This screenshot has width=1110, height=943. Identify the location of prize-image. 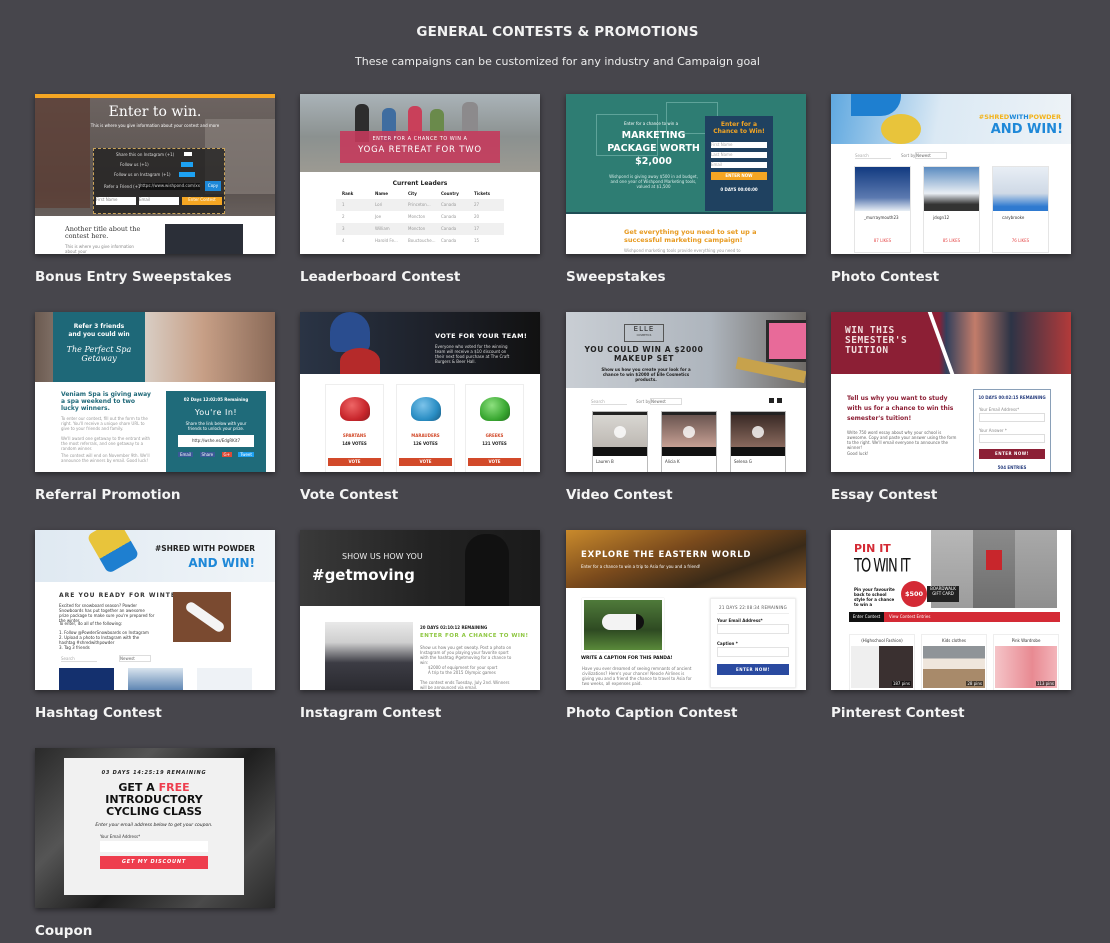
(202, 617).